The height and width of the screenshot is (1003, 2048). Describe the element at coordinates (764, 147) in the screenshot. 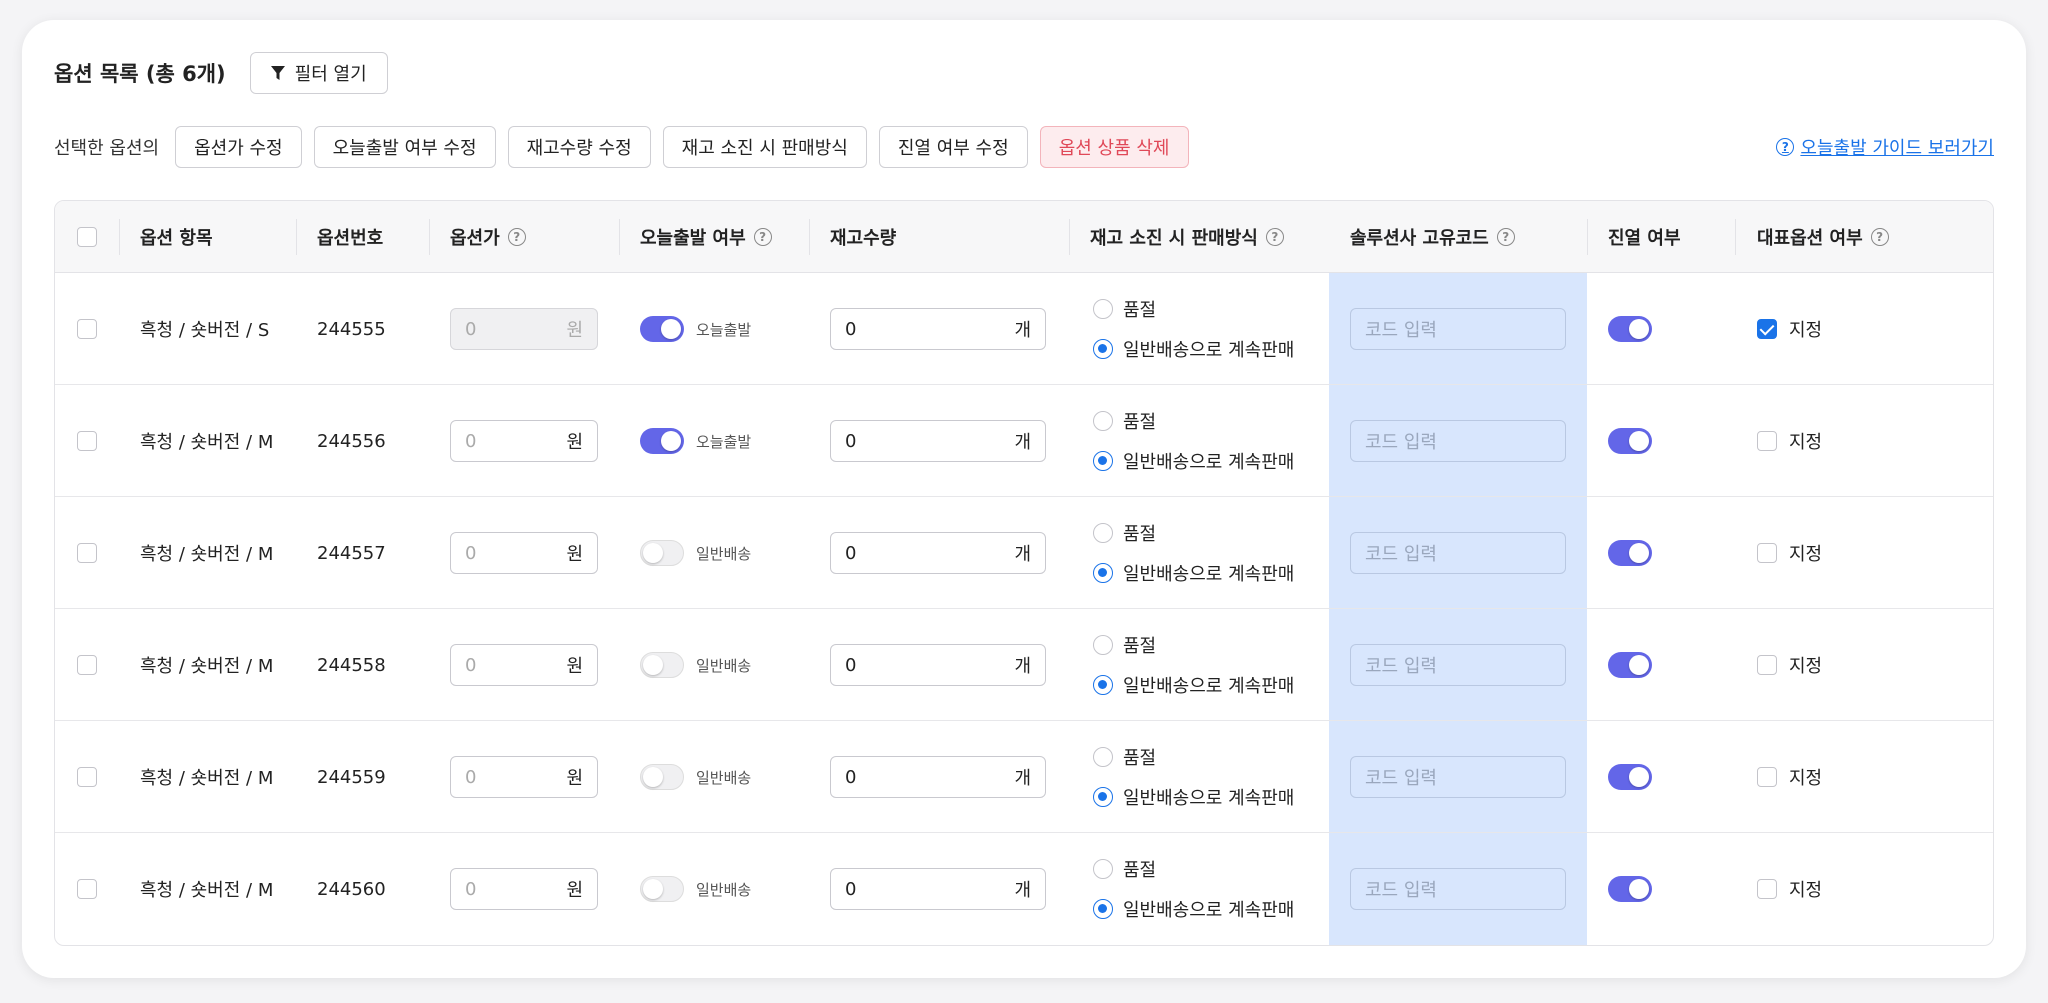

I see `edit-sold-out-mode-button: 재고 소진 시 판매방식` at that location.